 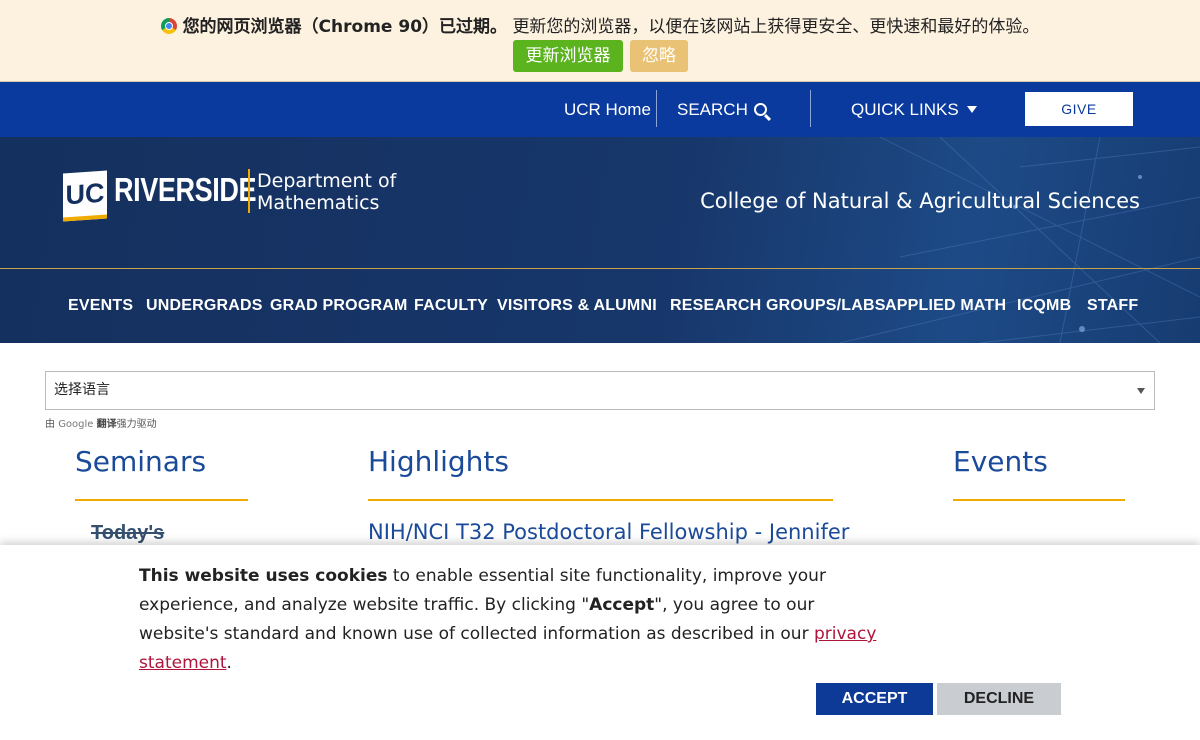 I want to click on nav-item-applied-math: APPLIED MATH, so click(x=945, y=306).